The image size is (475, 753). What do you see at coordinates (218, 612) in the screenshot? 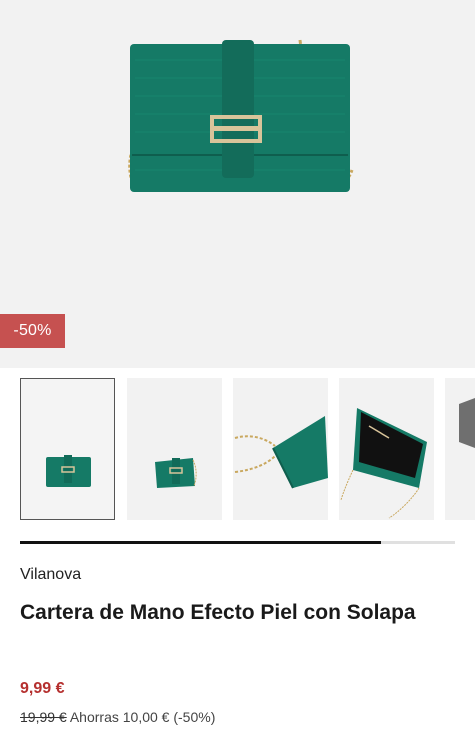
I see `product-title: Cartera de Mano Efecto Piel con Solapa` at bounding box center [218, 612].